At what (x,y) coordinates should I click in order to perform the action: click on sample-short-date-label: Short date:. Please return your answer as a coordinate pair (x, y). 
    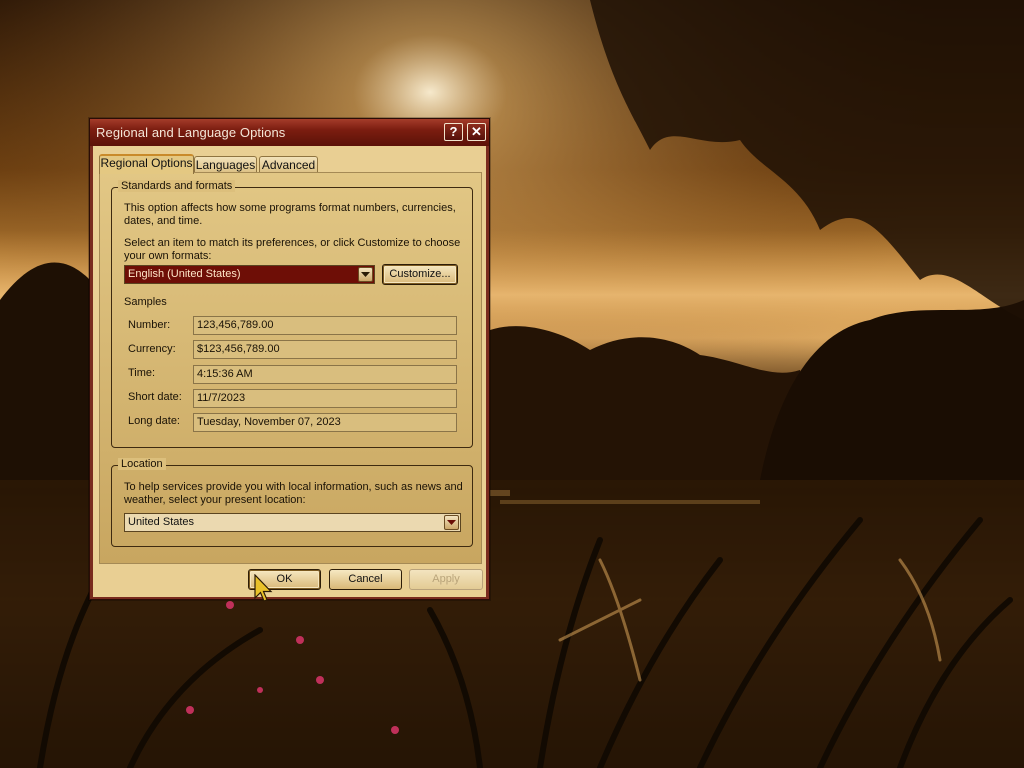
    Looking at the image, I should click on (155, 397).